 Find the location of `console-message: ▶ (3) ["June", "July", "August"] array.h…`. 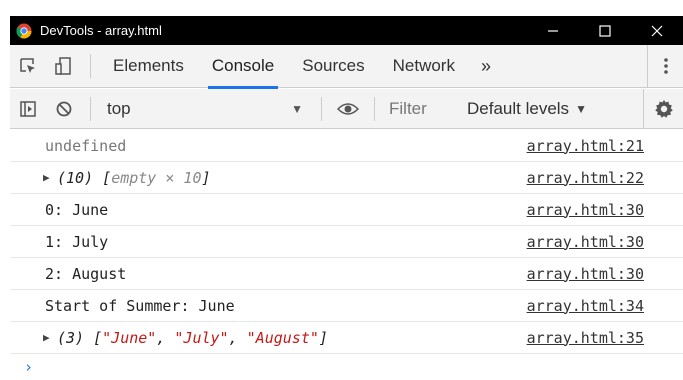

console-message: ▶ (3) ["June", "July", "August"] array.h… is located at coordinates (346, 338).